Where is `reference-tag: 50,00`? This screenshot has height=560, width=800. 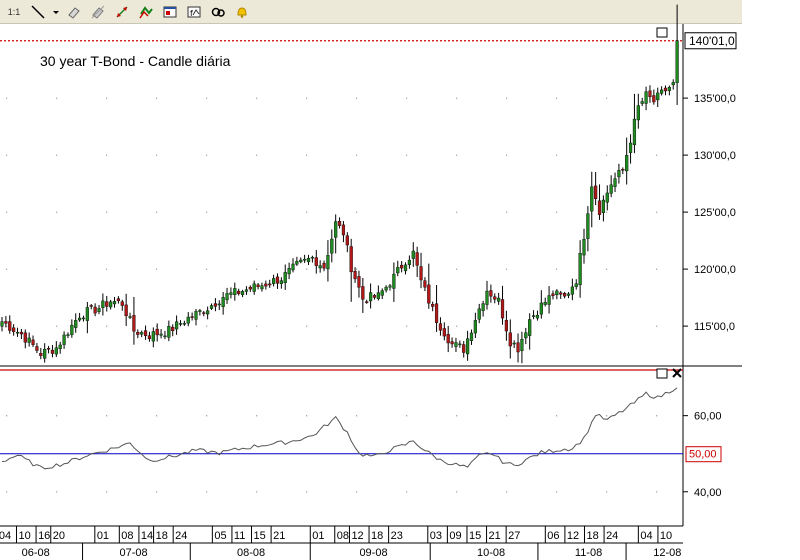
reference-tag: 50,00 is located at coordinates (703, 454).